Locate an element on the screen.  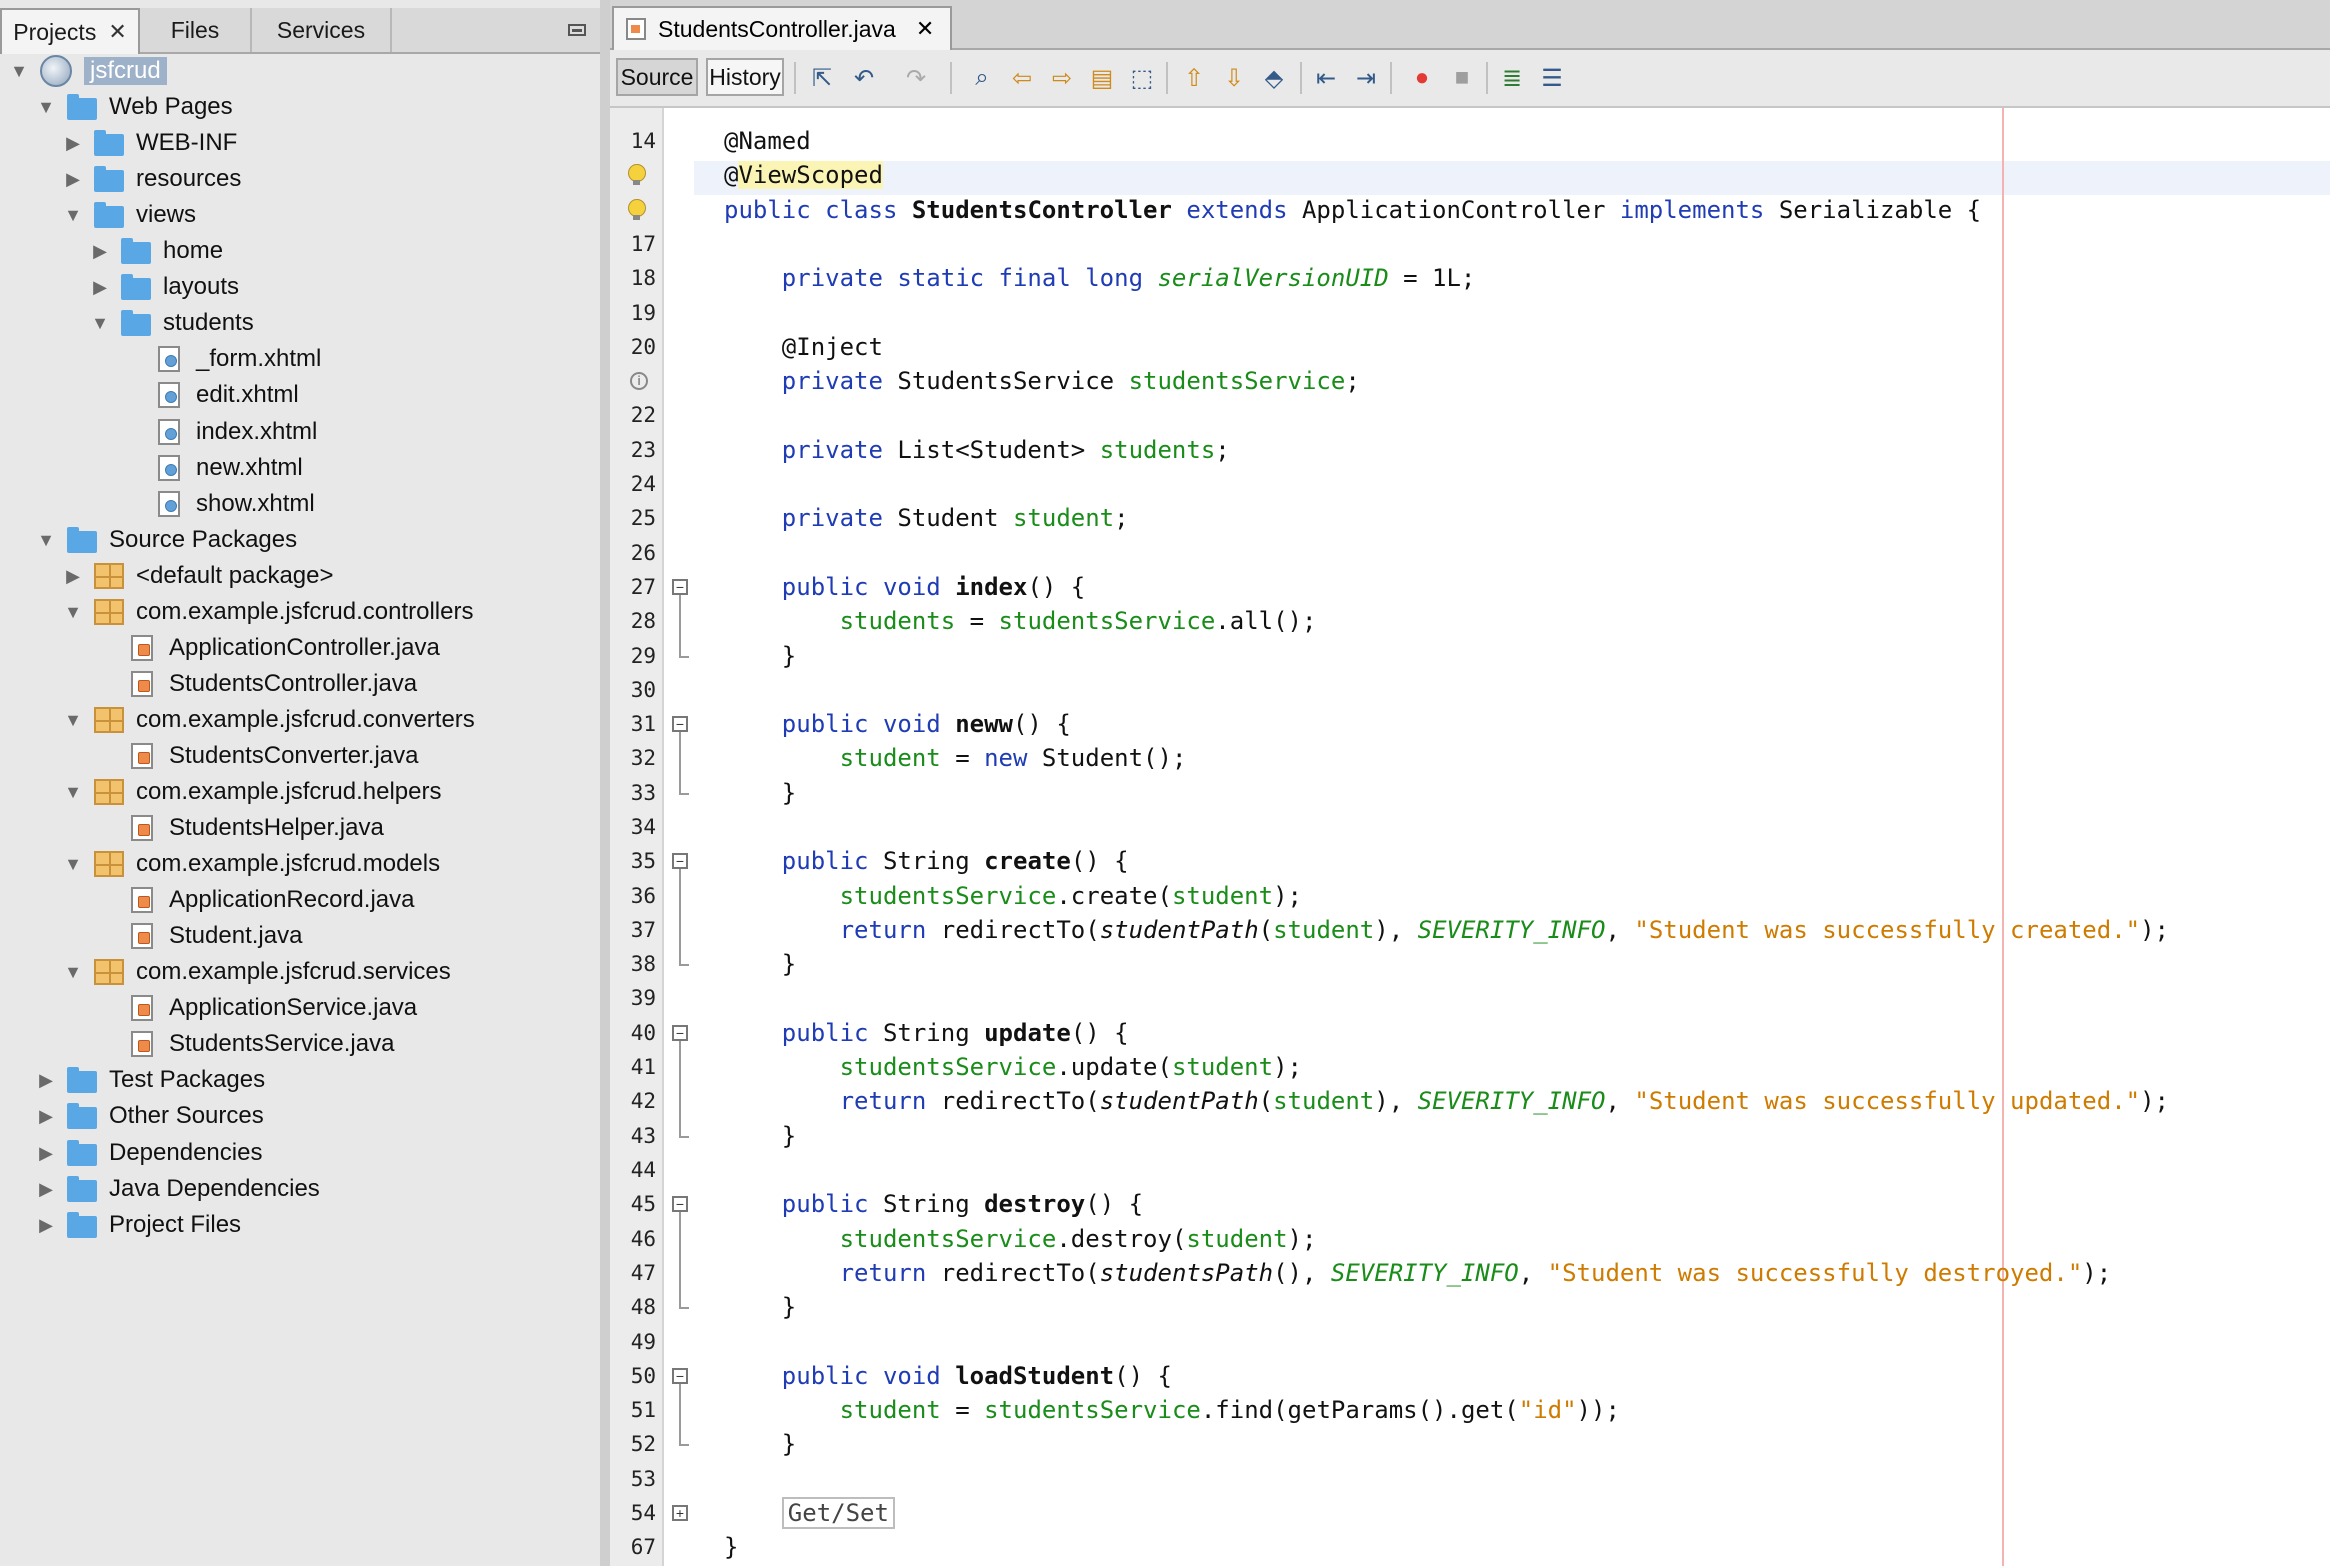
tree-item: ▶ home is located at coordinates (156, 251).